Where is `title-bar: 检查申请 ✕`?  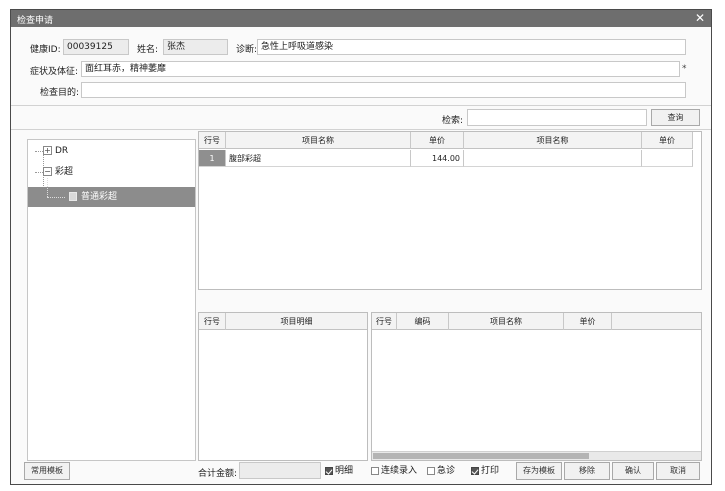 title-bar: 检查申请 ✕ is located at coordinates (361, 18).